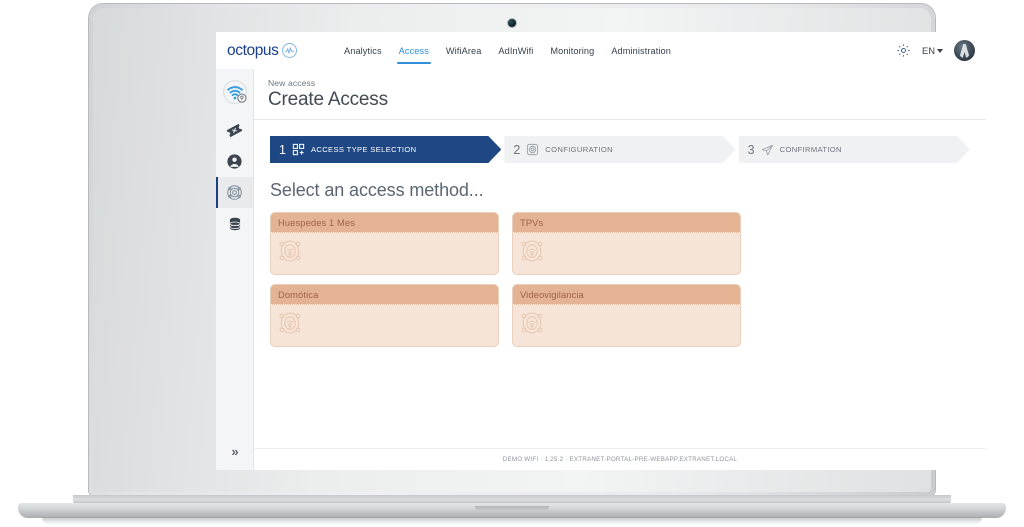 This screenshot has width=1024, height=527. I want to click on paper-plane-icon, so click(767, 149).